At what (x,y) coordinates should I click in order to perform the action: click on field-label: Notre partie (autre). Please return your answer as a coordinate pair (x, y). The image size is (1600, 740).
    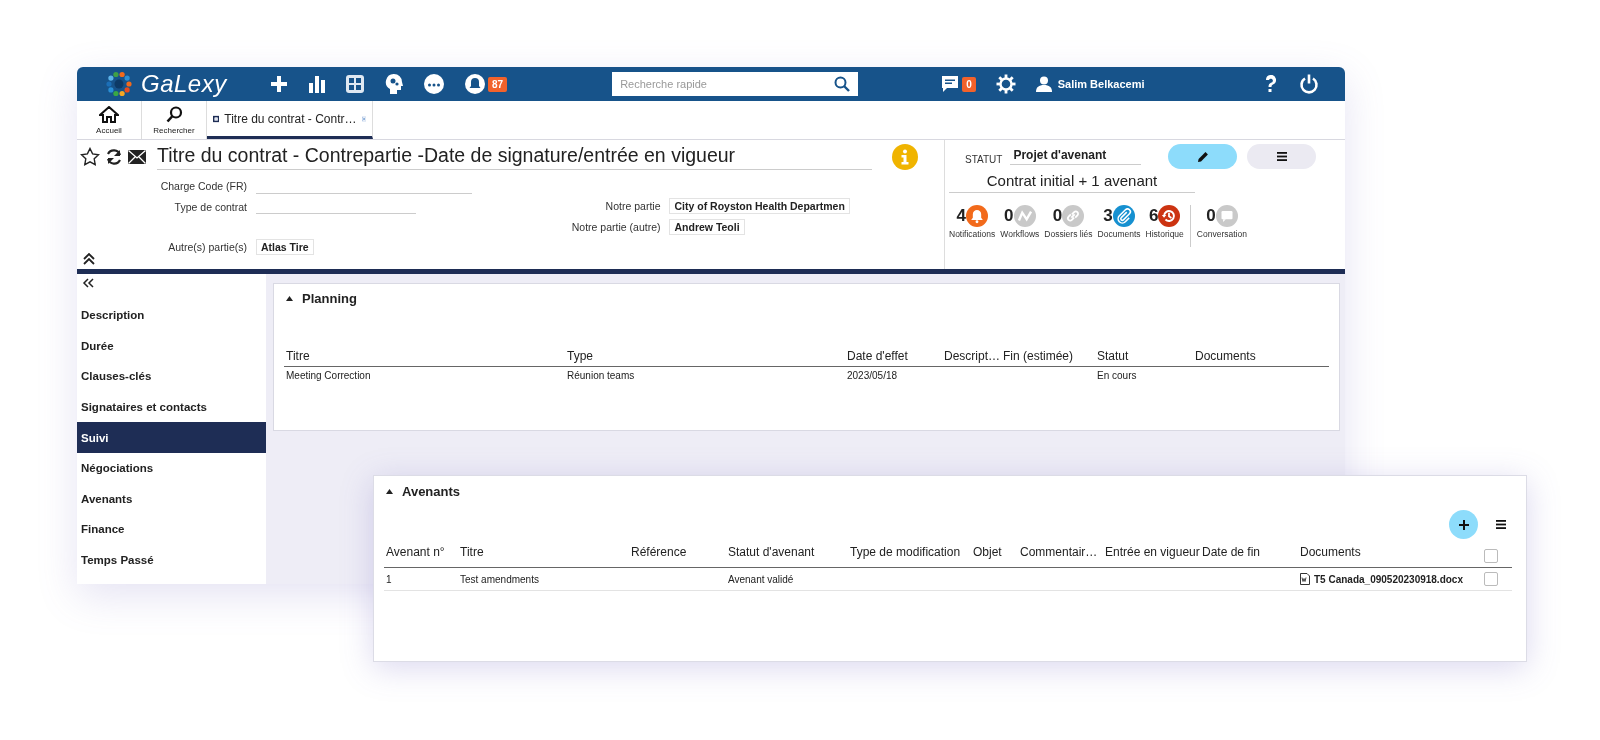
    Looking at the image, I should click on (615, 226).